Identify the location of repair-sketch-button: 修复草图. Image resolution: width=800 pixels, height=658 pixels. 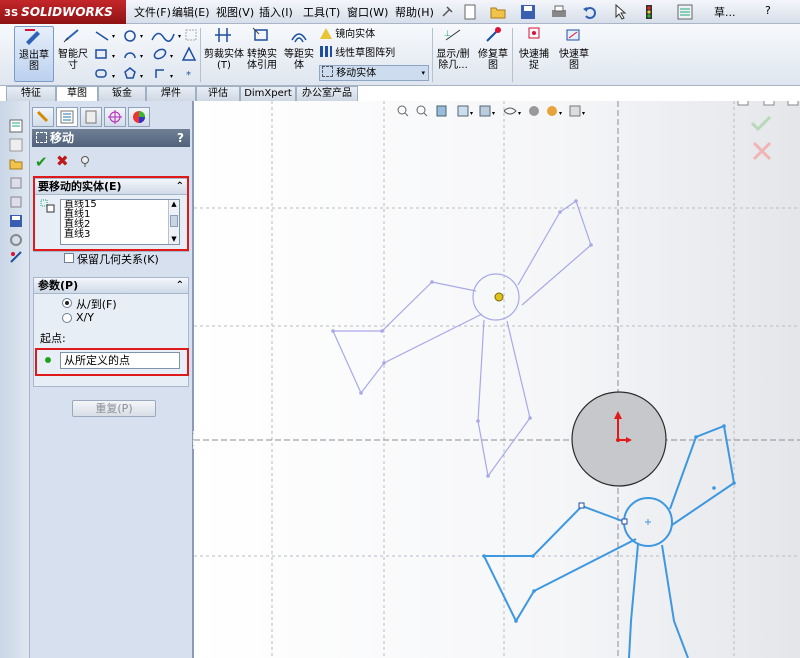
(493, 48).